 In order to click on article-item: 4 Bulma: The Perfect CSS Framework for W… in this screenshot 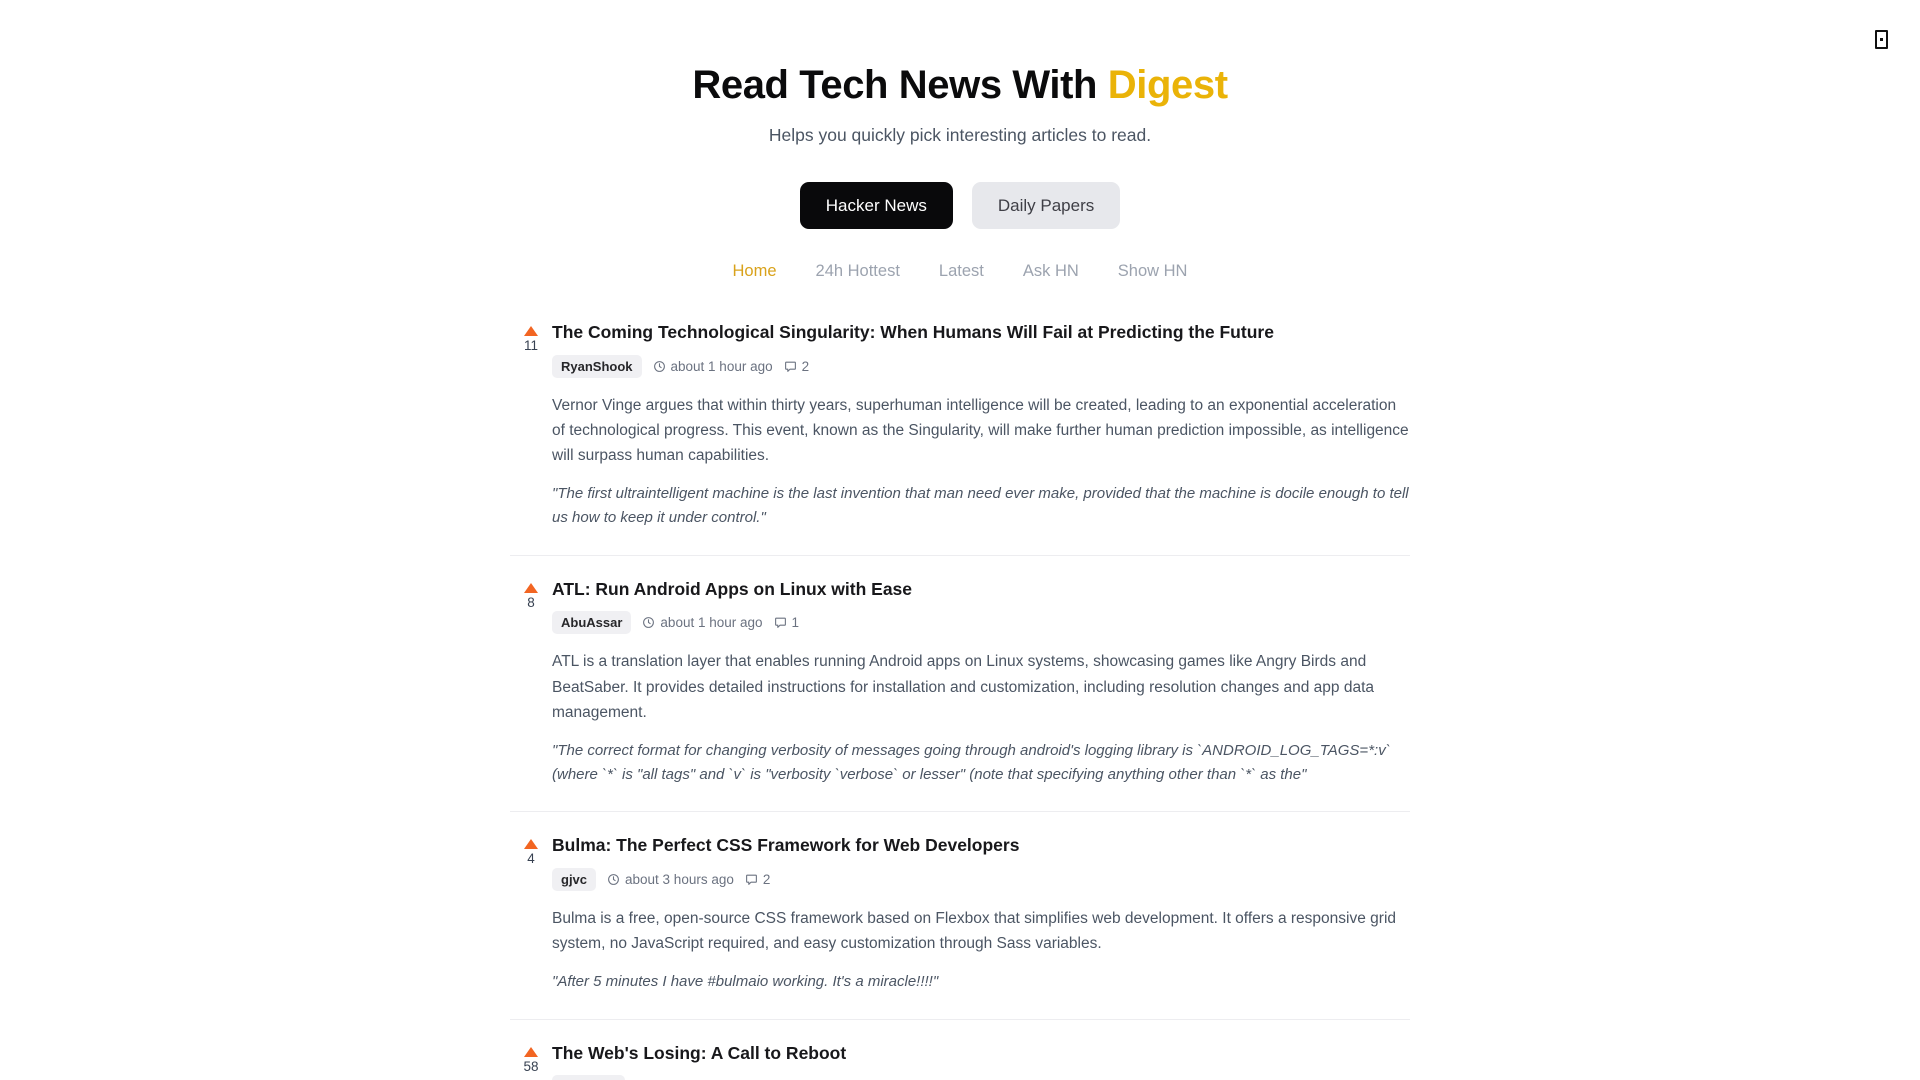, I will do `click(960, 916)`.